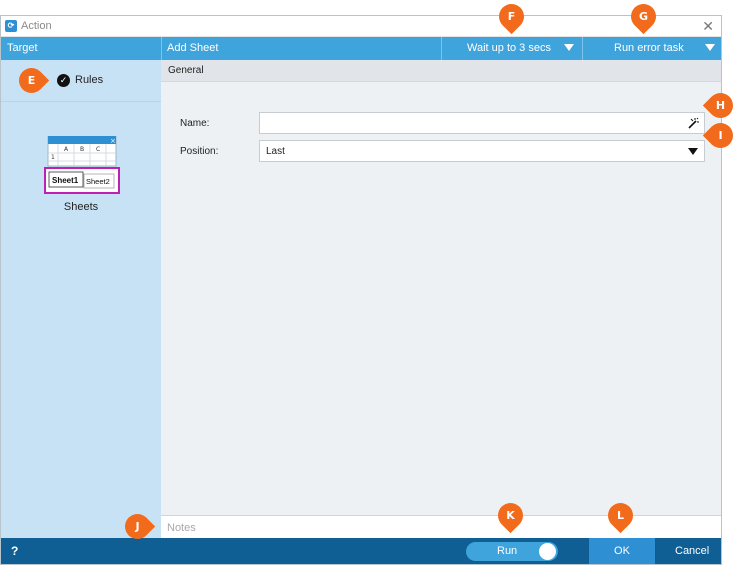 The height and width of the screenshot is (567, 742). I want to click on sheets-label: Sheets, so click(81, 207).